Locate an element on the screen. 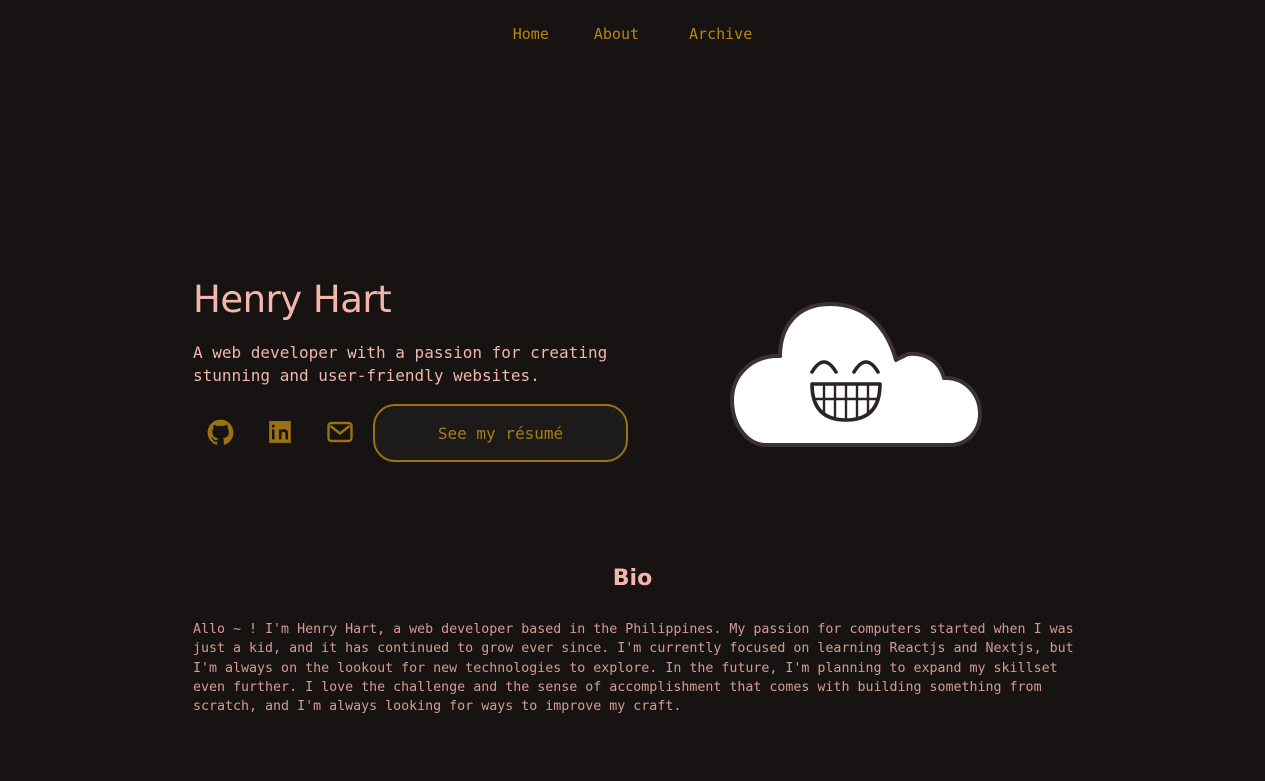 The width and height of the screenshot is (1265, 781). nav-link-home: Home is located at coordinates (531, 34).